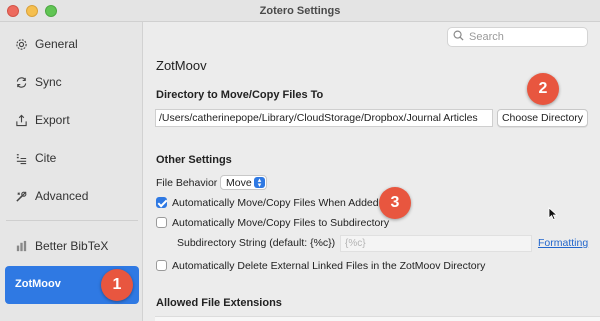 The width and height of the screenshot is (600, 321). I want to click on gear-icon, so click(21, 44).